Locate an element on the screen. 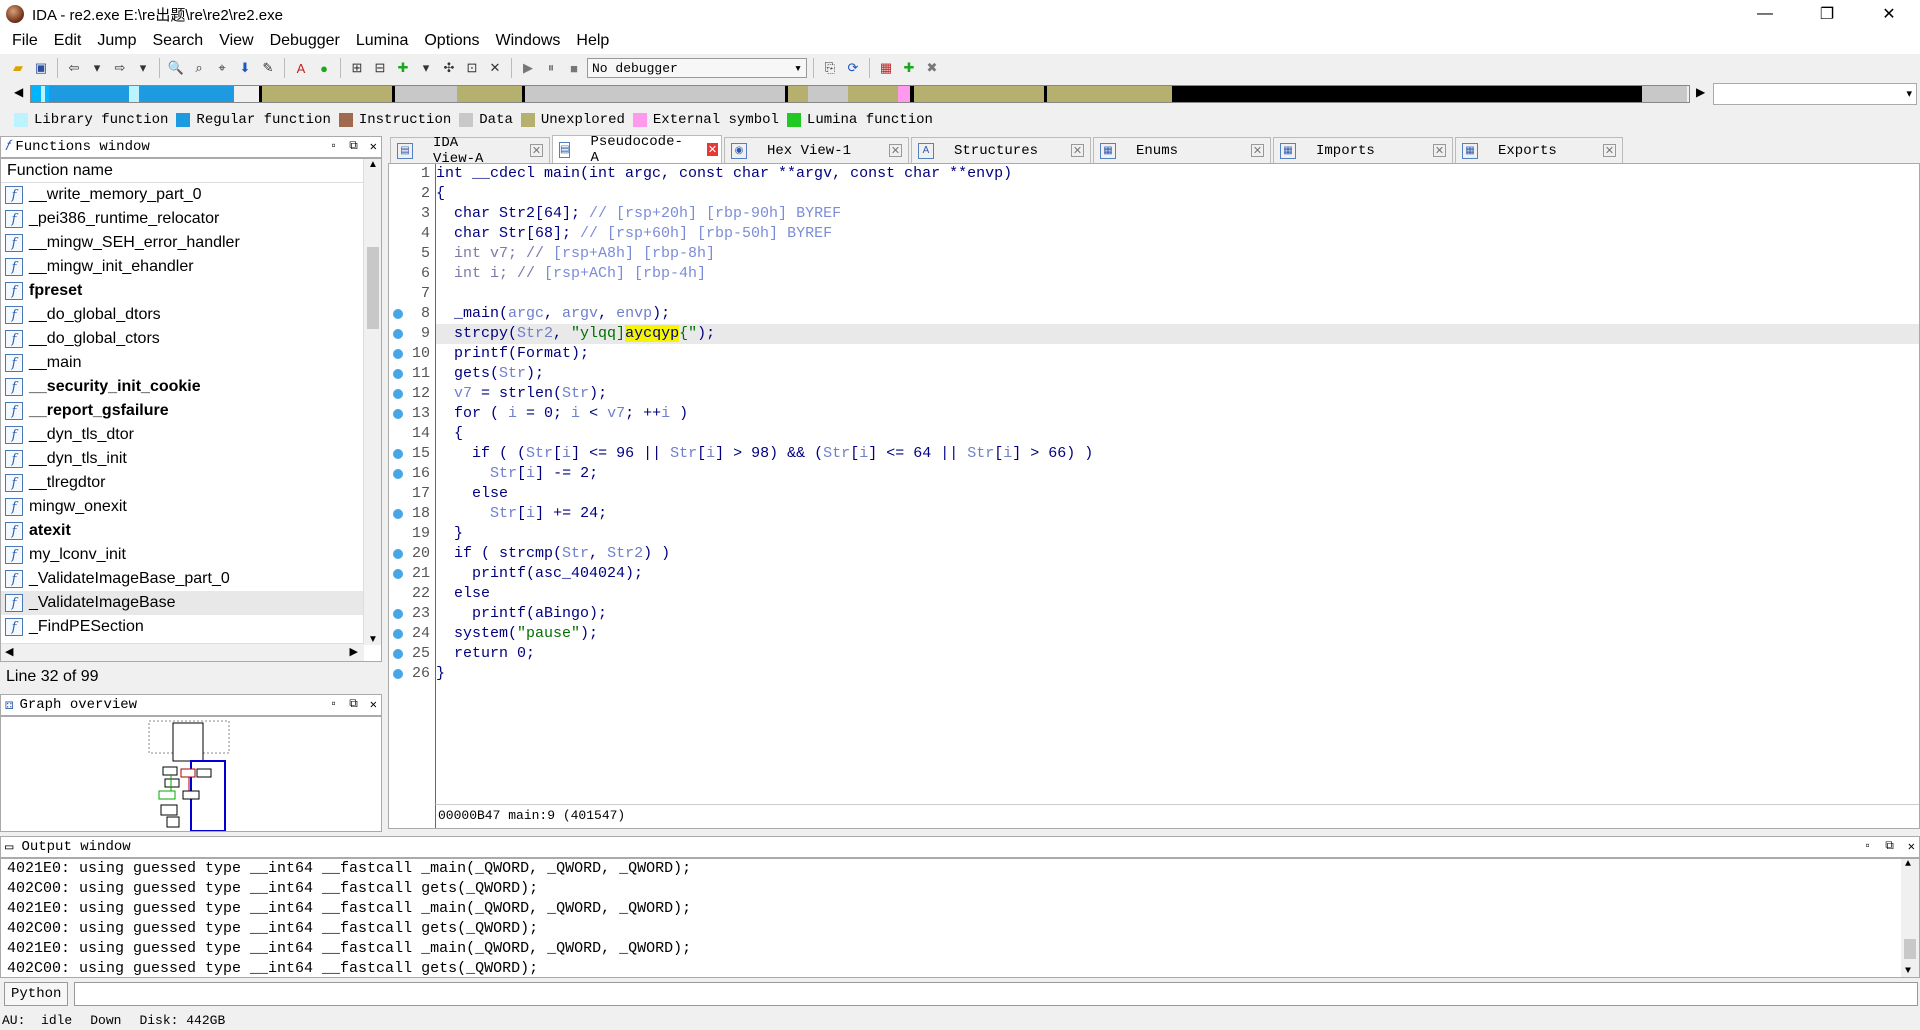 This screenshot has width=1920, height=1030. back-icon: ⇦ is located at coordinates (74, 68).